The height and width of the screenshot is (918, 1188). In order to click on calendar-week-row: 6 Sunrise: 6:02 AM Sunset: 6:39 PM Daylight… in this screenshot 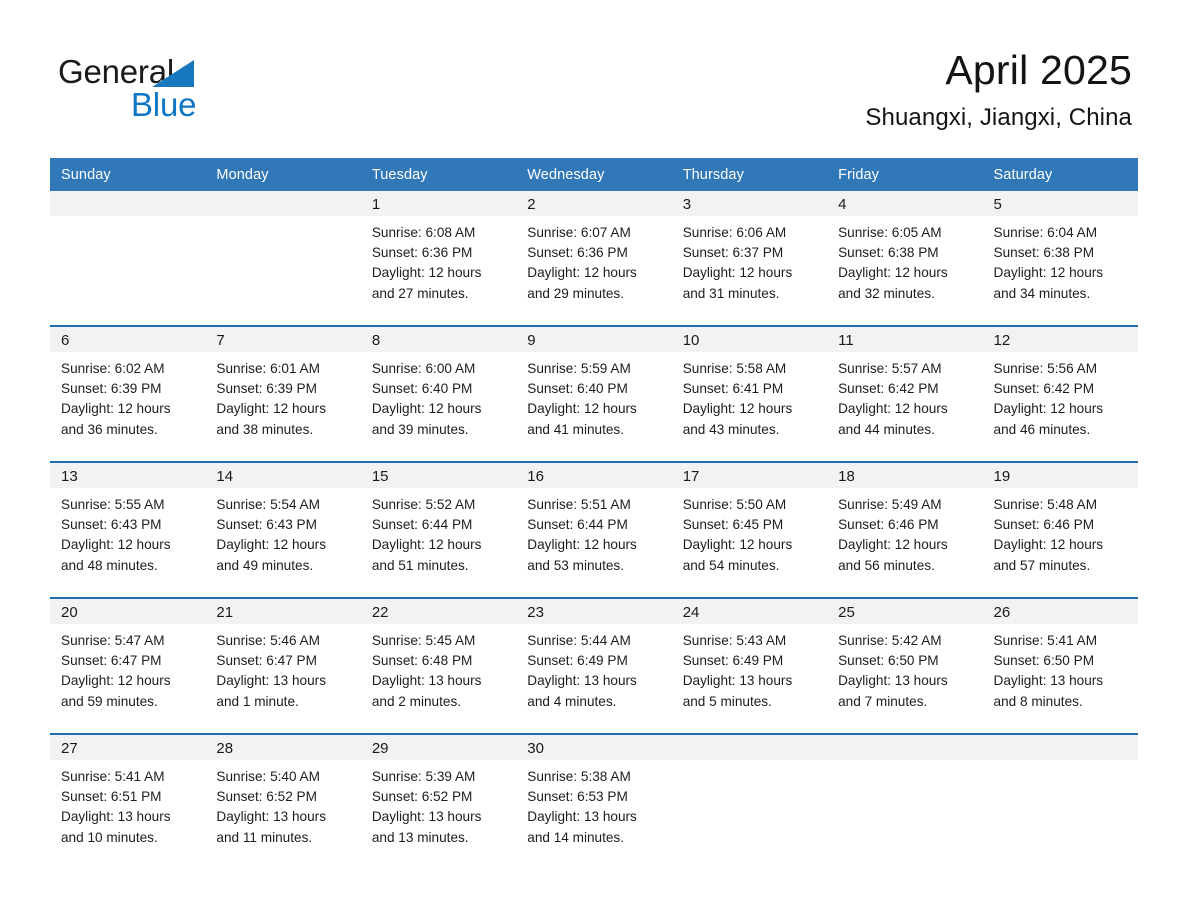, I will do `click(594, 393)`.